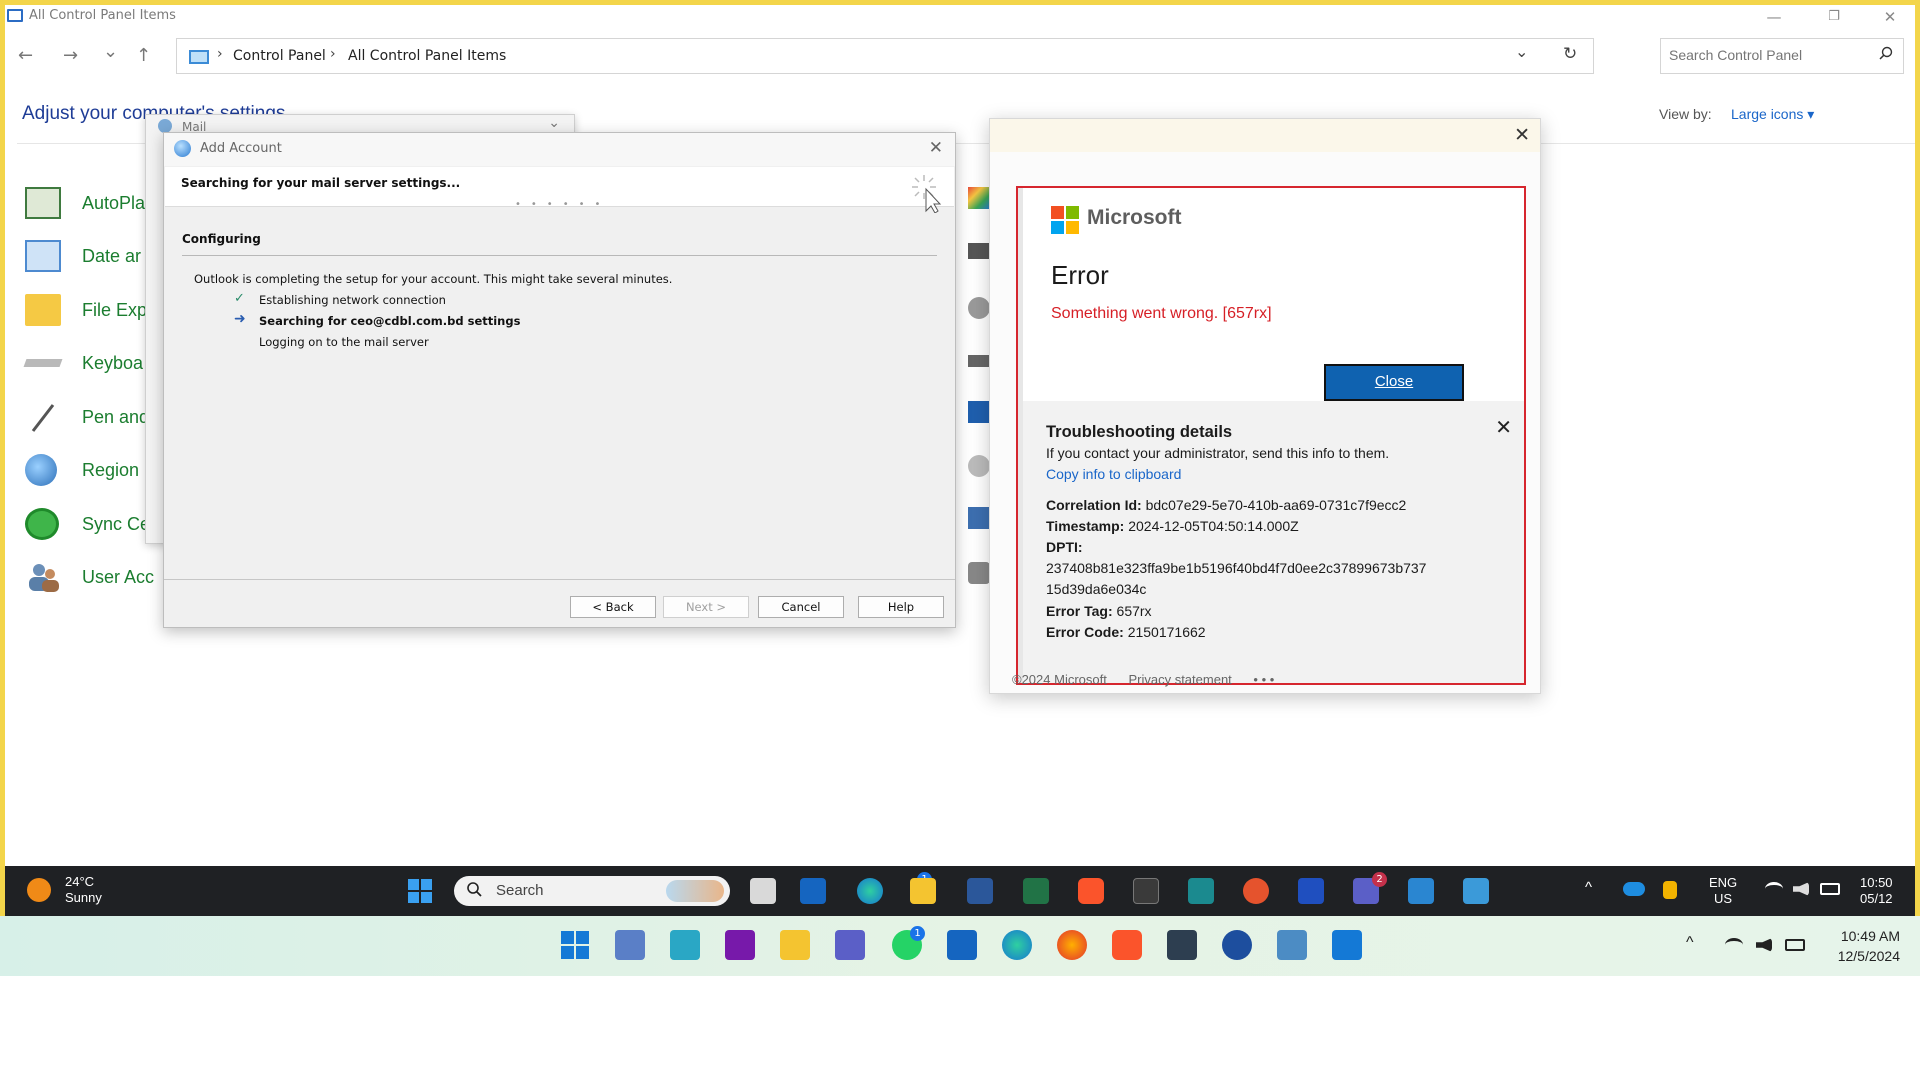 This screenshot has width=1920, height=1080. Describe the element at coordinates (110, 51) in the screenshot. I see `recent-locations-button: ⌄` at that location.